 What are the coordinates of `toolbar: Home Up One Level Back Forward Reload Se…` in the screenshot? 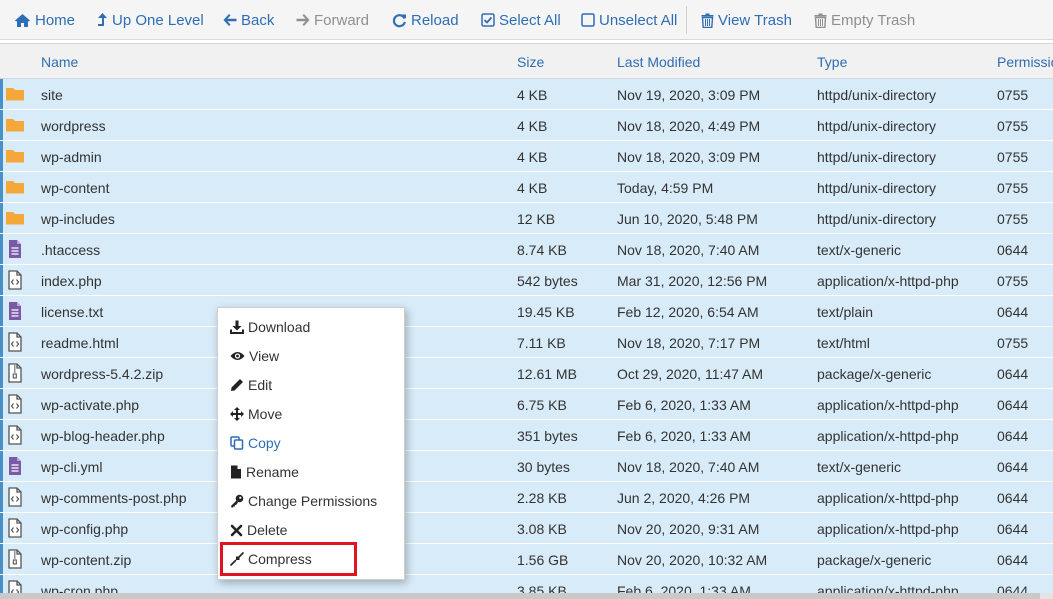 It's located at (526, 20).